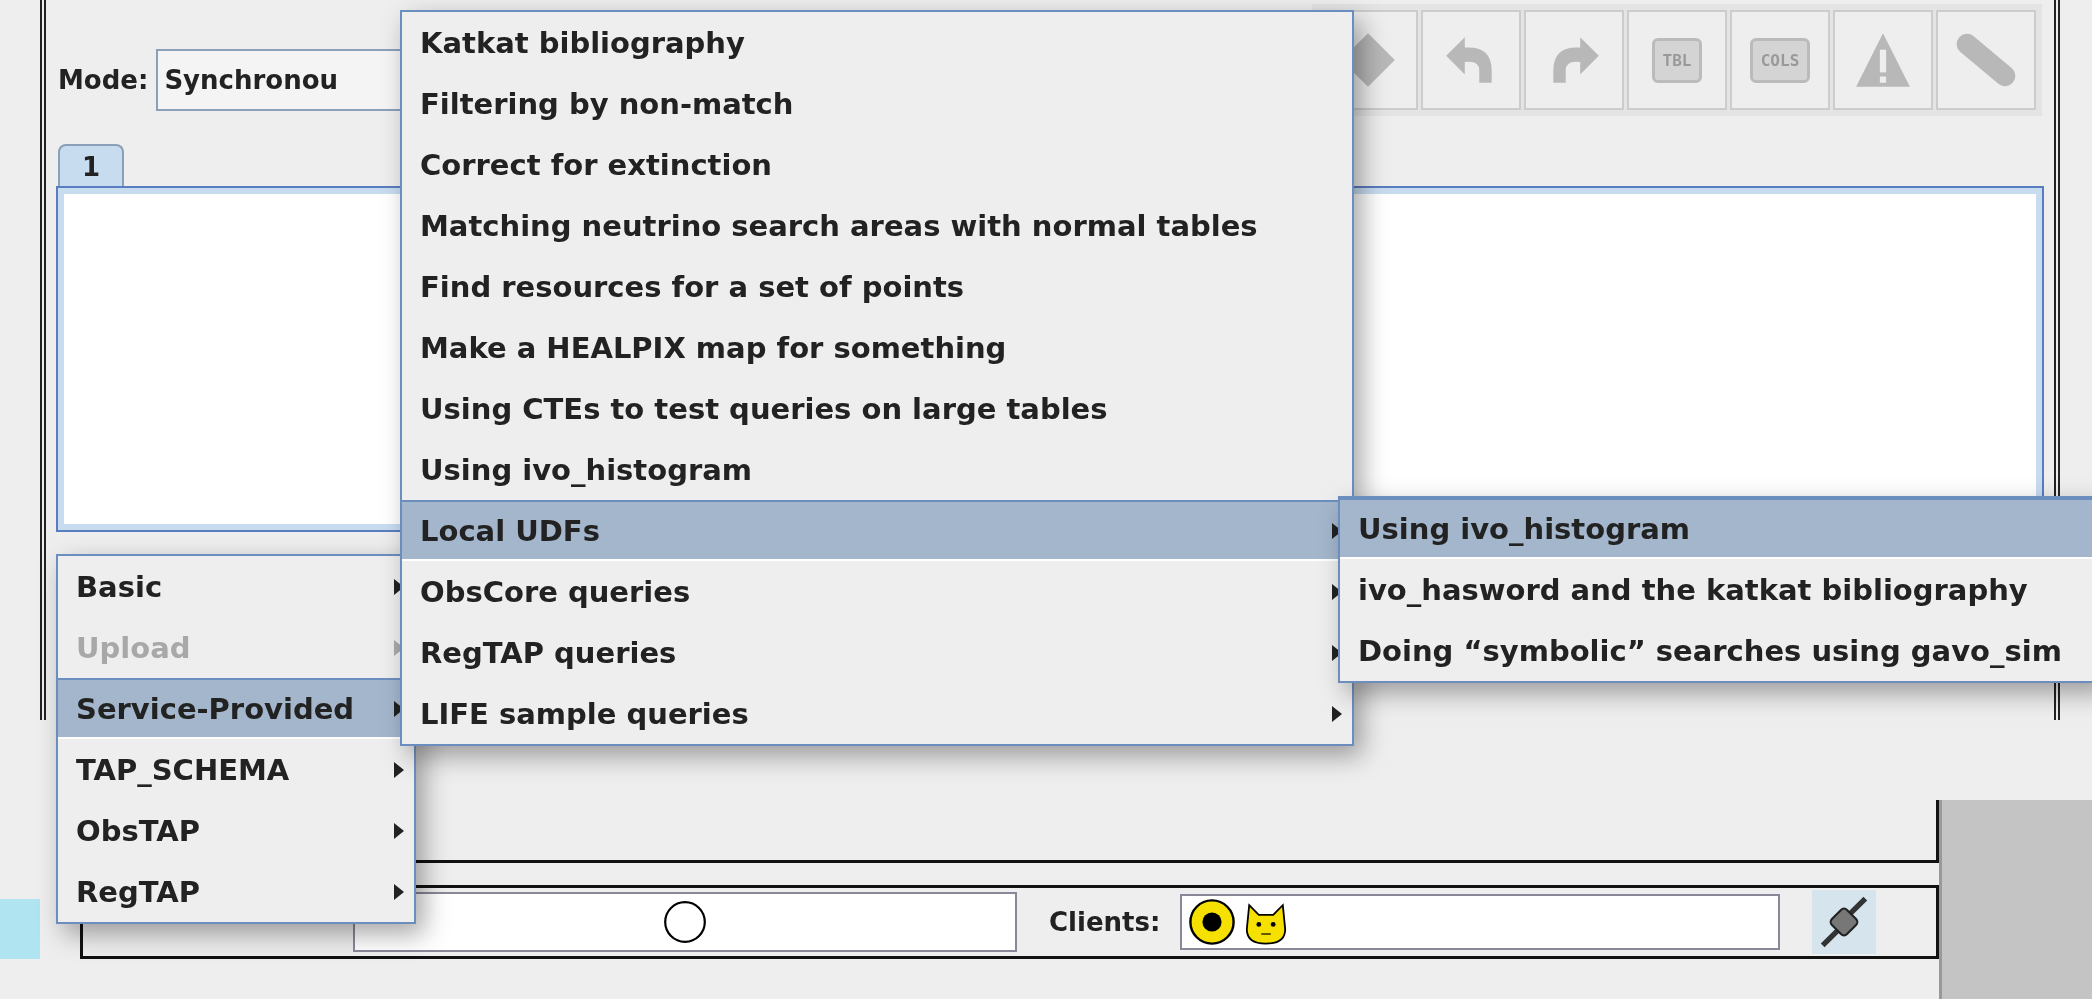 The image size is (2092, 999). Describe the element at coordinates (103, 80) in the screenshot. I see `mode-label: Mode:` at that location.